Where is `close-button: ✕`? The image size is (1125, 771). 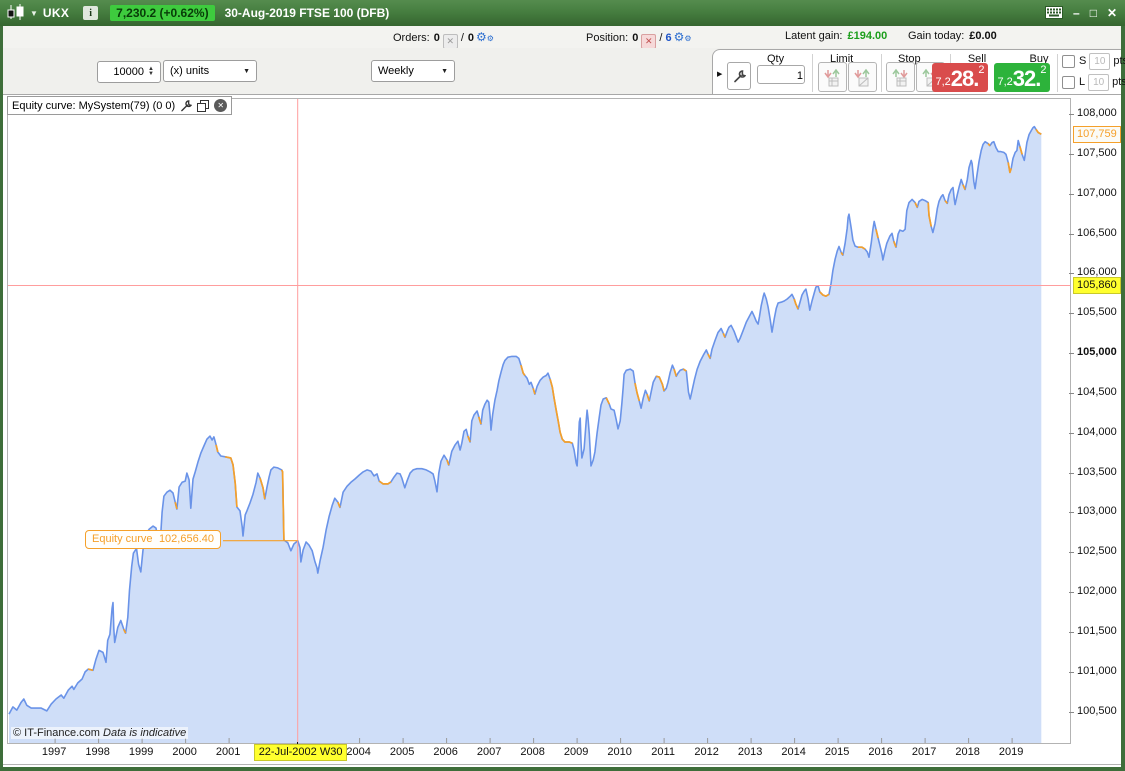 close-button: ✕ is located at coordinates (1112, 13).